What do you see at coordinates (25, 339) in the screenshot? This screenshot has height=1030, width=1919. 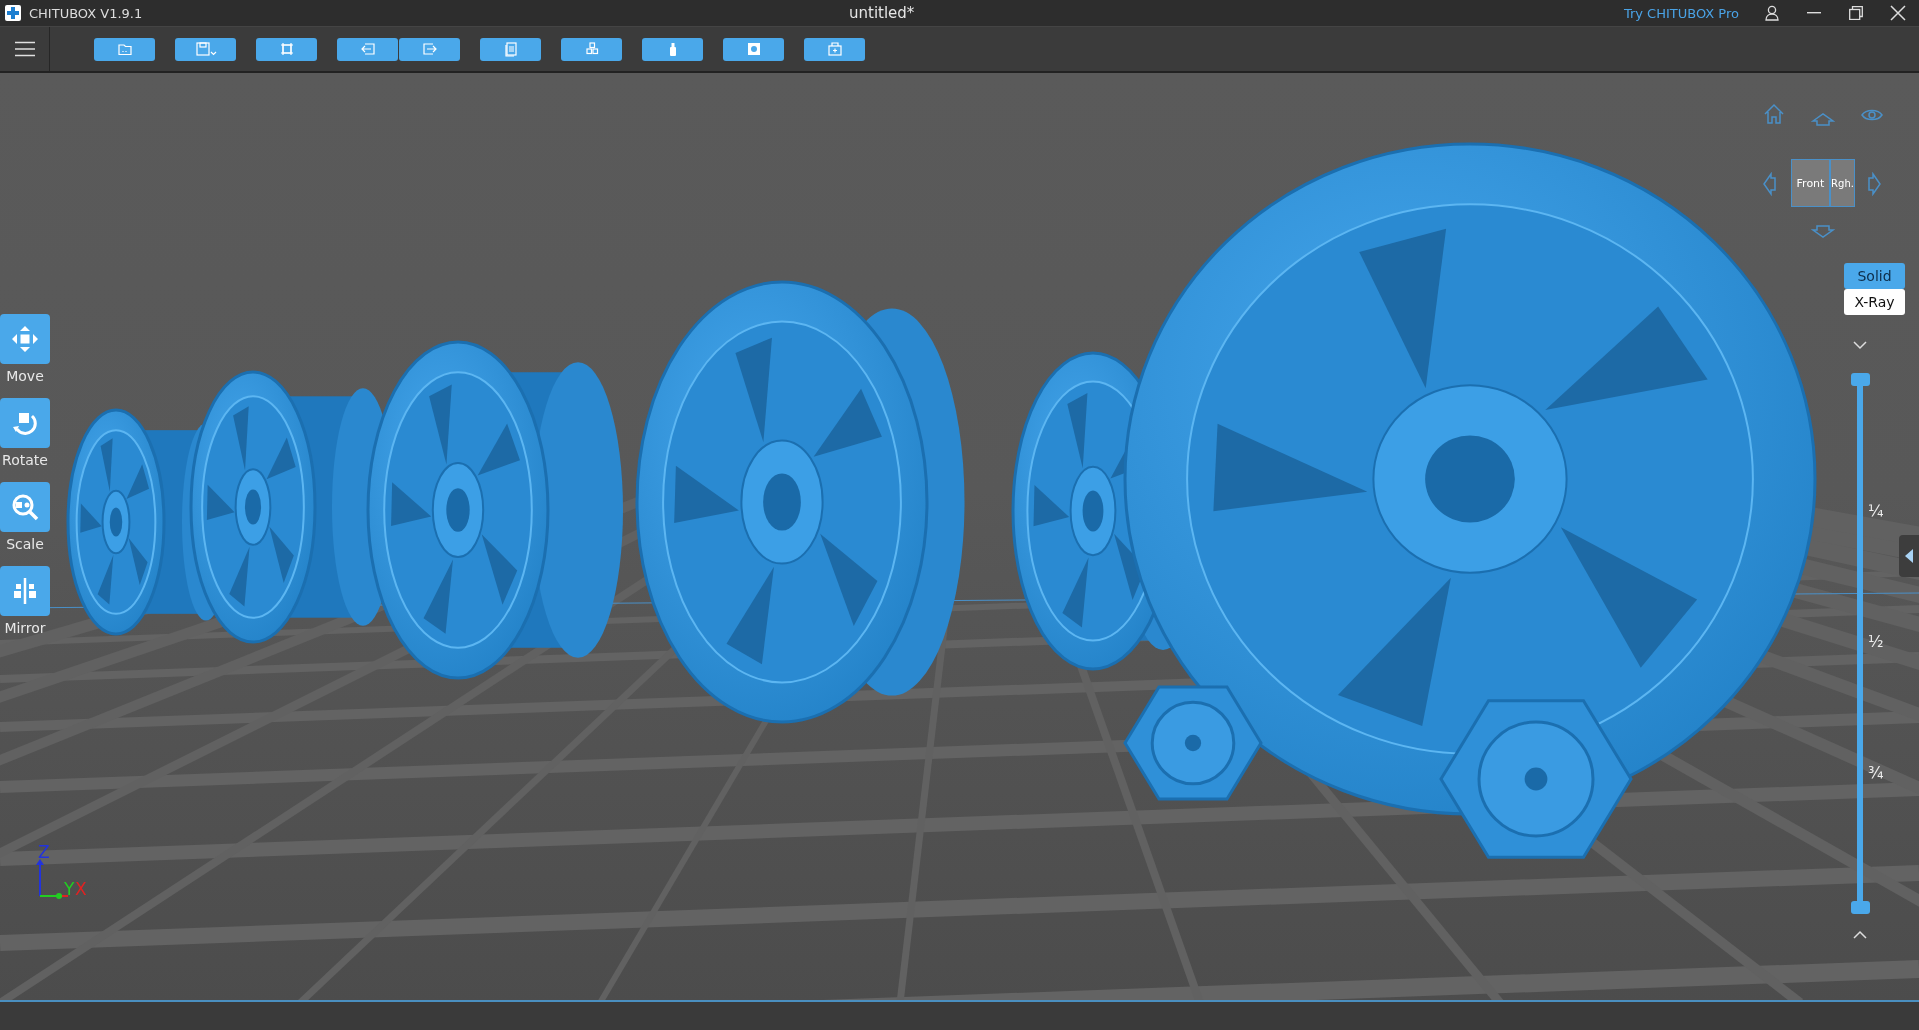 I see `move-arrows-icon` at bounding box center [25, 339].